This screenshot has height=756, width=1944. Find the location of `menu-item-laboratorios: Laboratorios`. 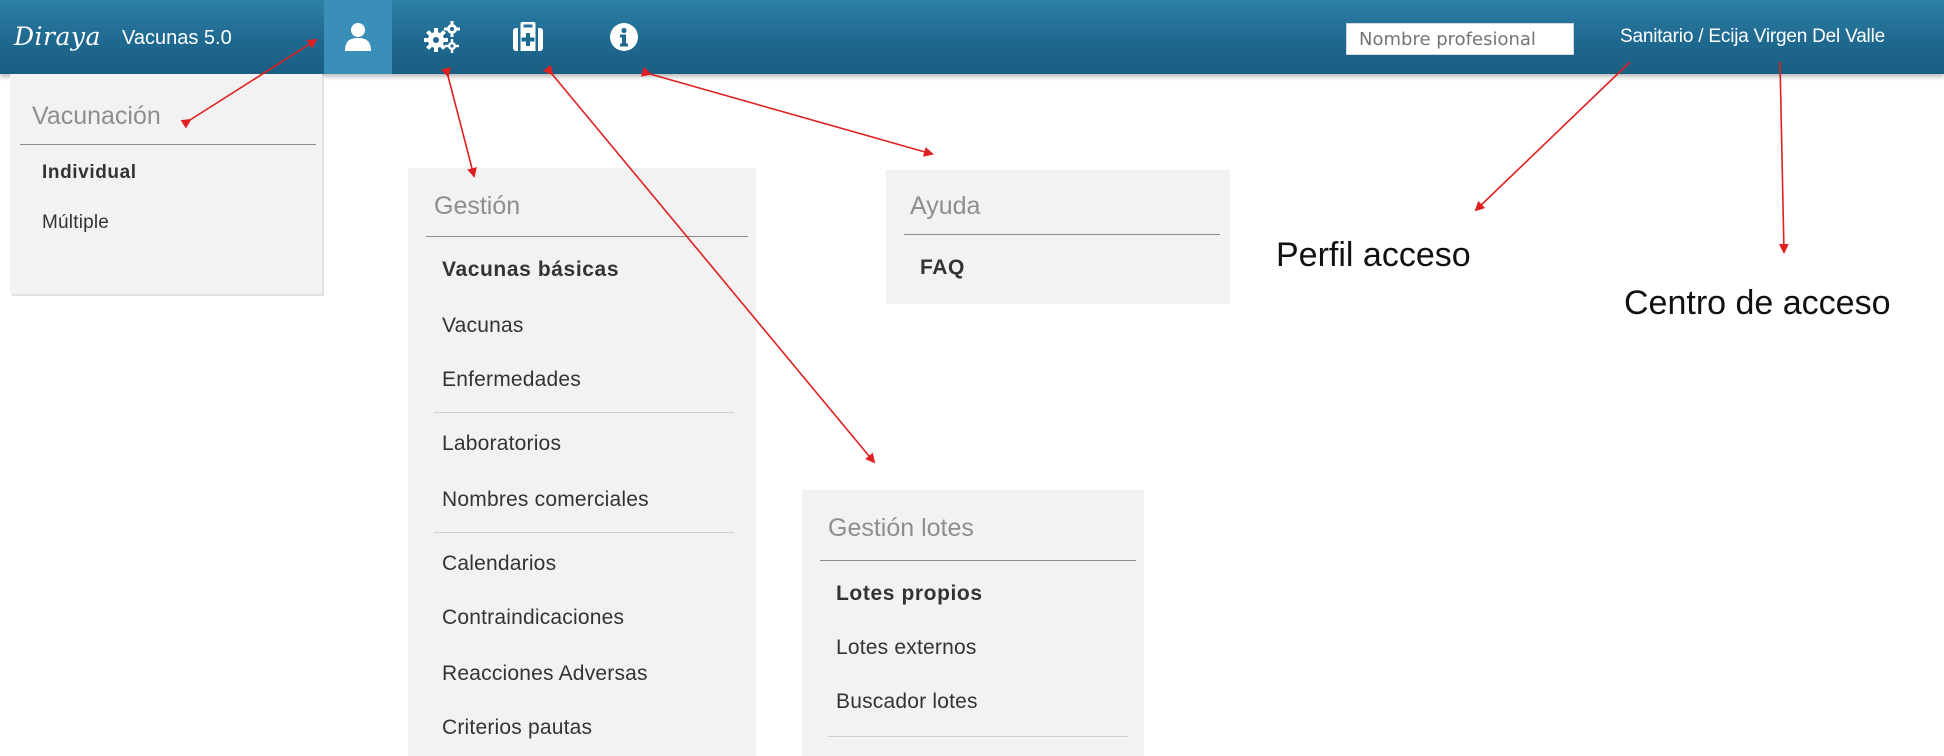

menu-item-laboratorios: Laboratorios is located at coordinates (501, 444).